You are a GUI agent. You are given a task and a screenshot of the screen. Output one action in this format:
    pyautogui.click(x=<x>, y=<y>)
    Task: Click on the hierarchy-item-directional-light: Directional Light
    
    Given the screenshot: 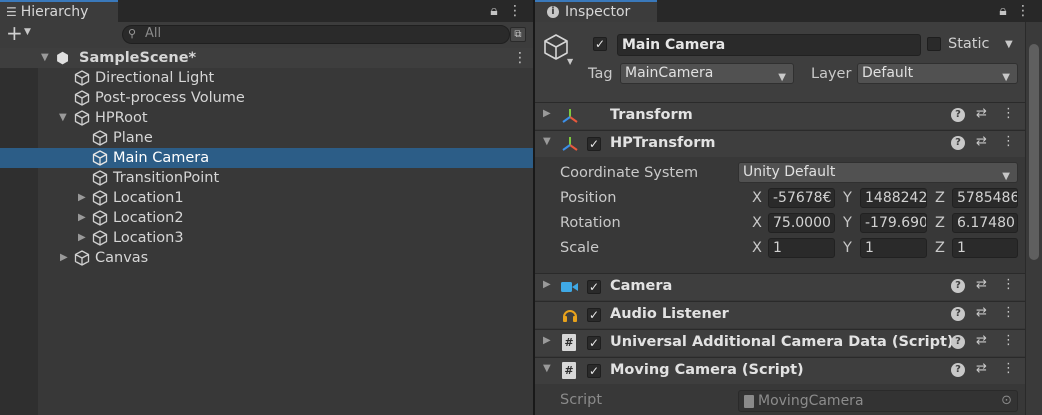 What is the action you would take?
    pyautogui.click(x=266, y=78)
    